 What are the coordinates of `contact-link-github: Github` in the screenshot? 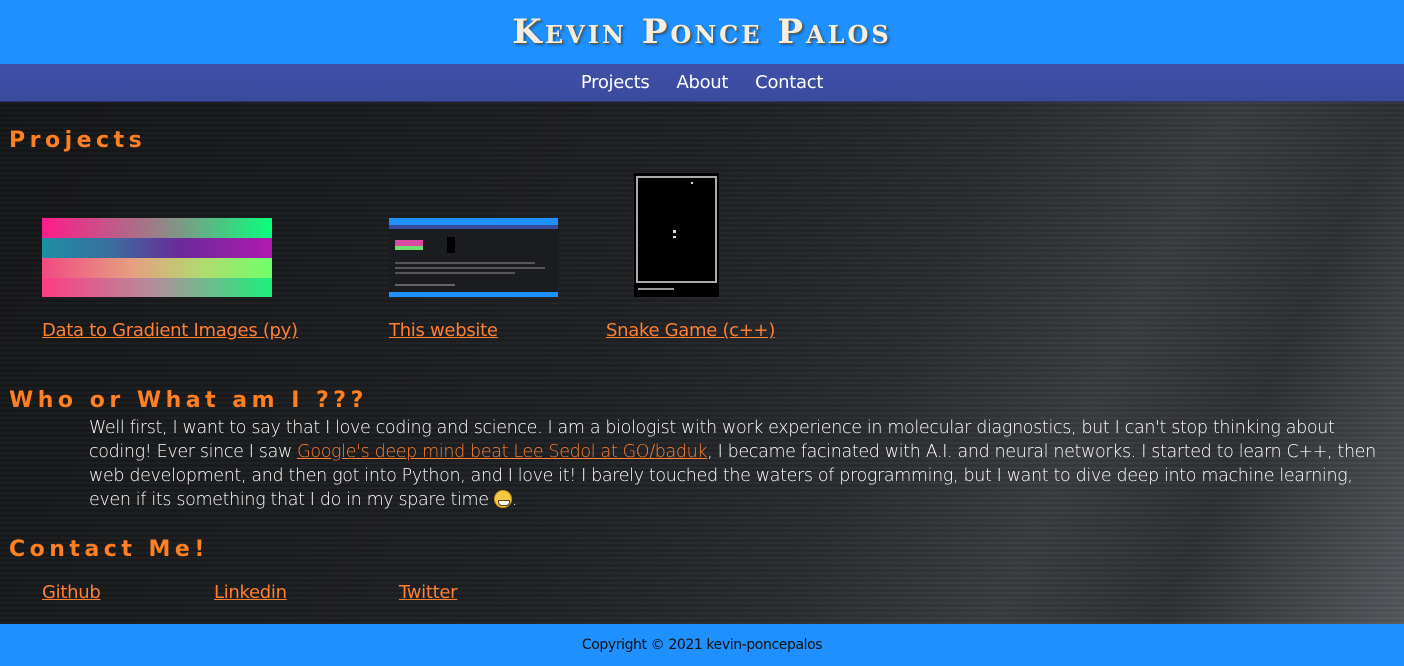 It's located at (71, 592).